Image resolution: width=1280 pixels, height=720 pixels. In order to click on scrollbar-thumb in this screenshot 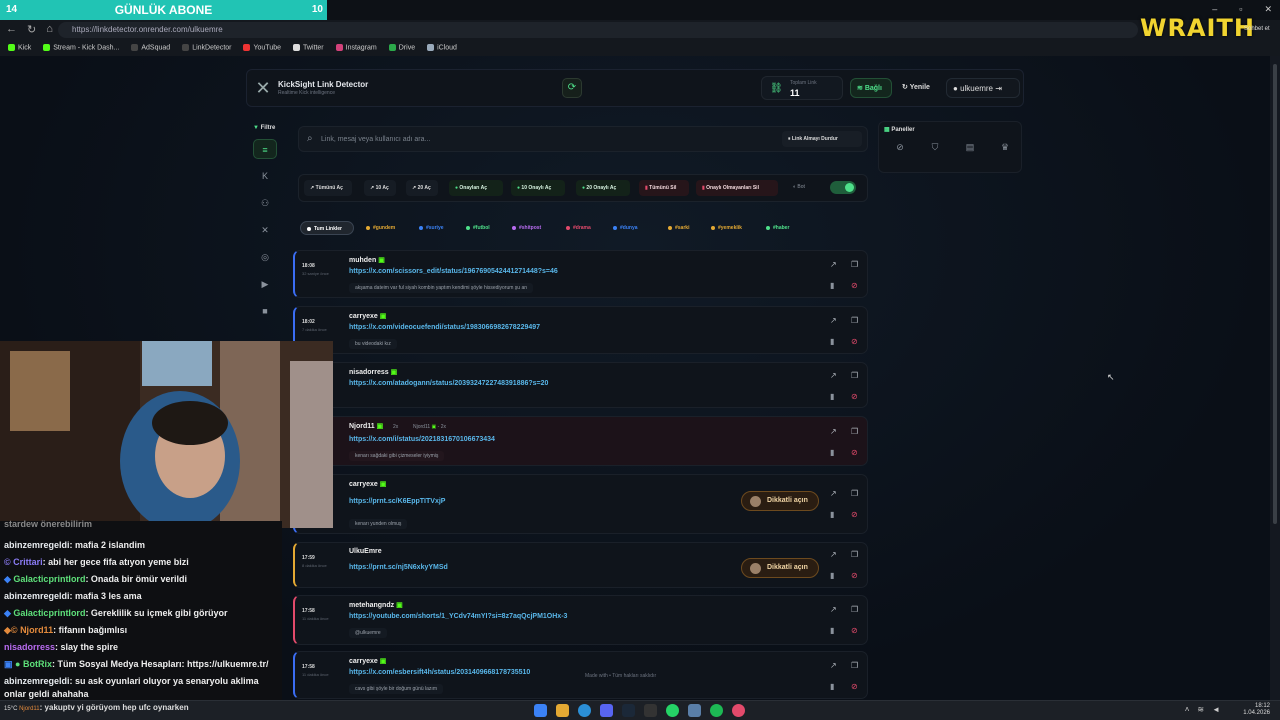, I will do `click(1275, 294)`.